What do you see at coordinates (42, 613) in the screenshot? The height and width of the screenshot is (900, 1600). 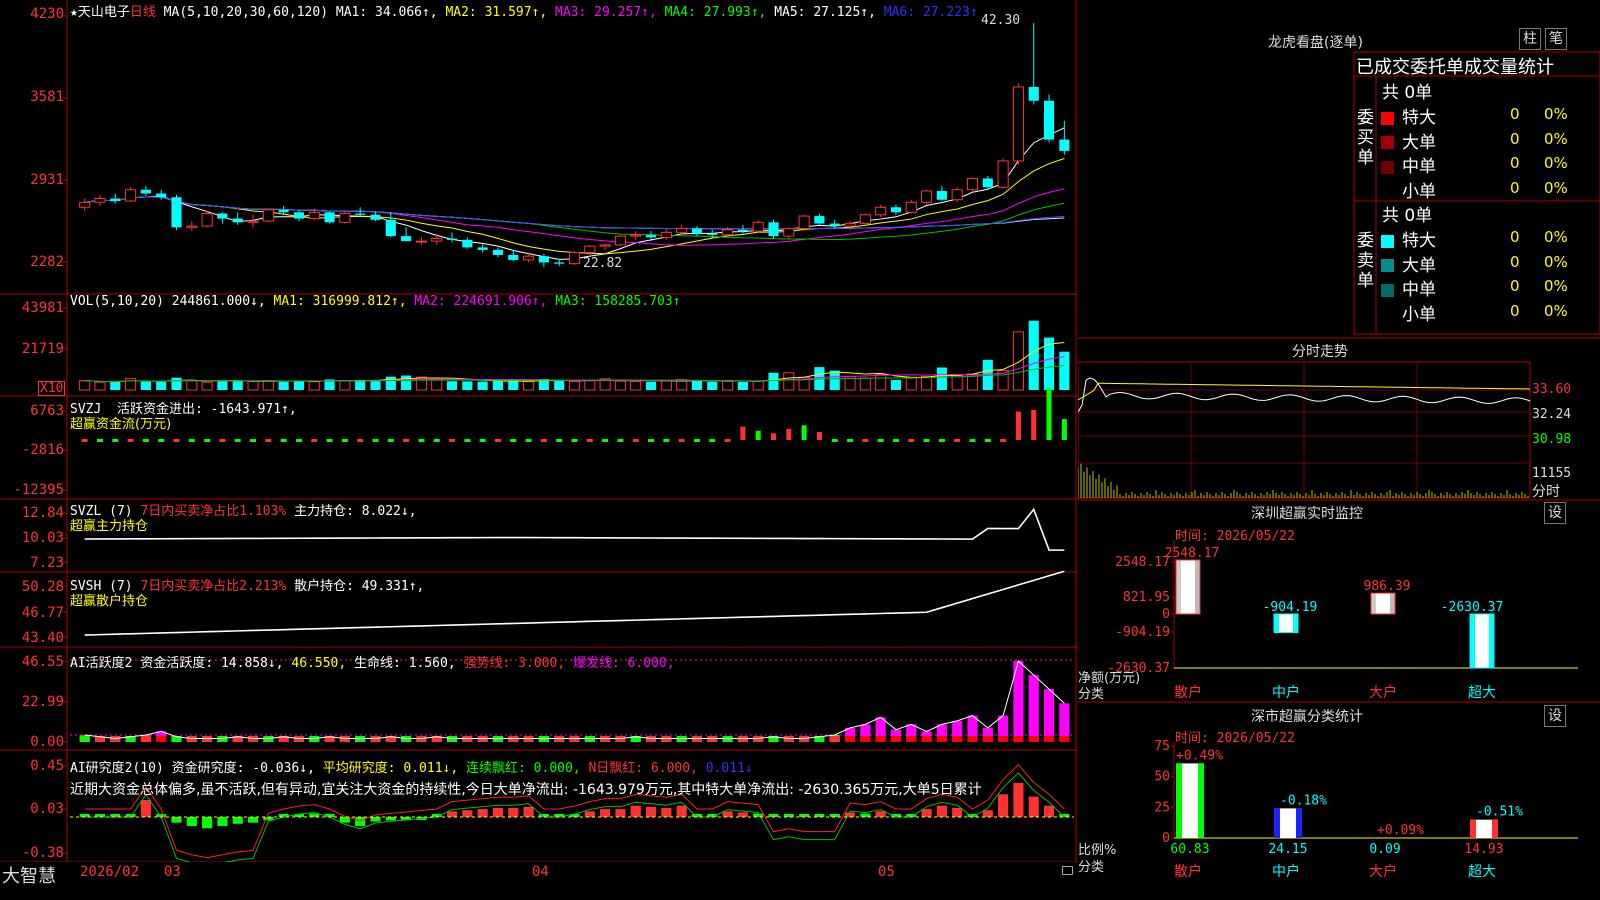 I see `svsh-axis-label: 46.77` at bounding box center [42, 613].